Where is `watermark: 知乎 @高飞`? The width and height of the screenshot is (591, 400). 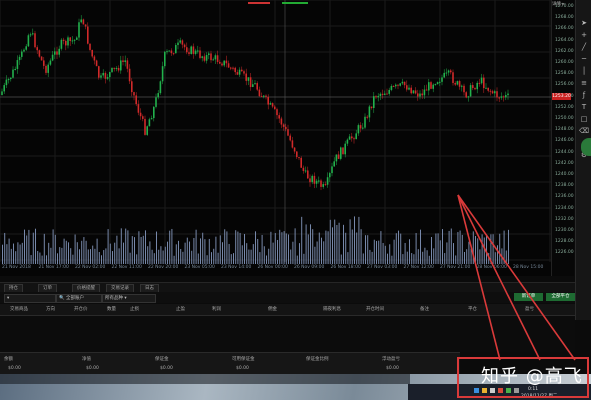
watermark: 知乎 @高飞 is located at coordinates (532, 376).